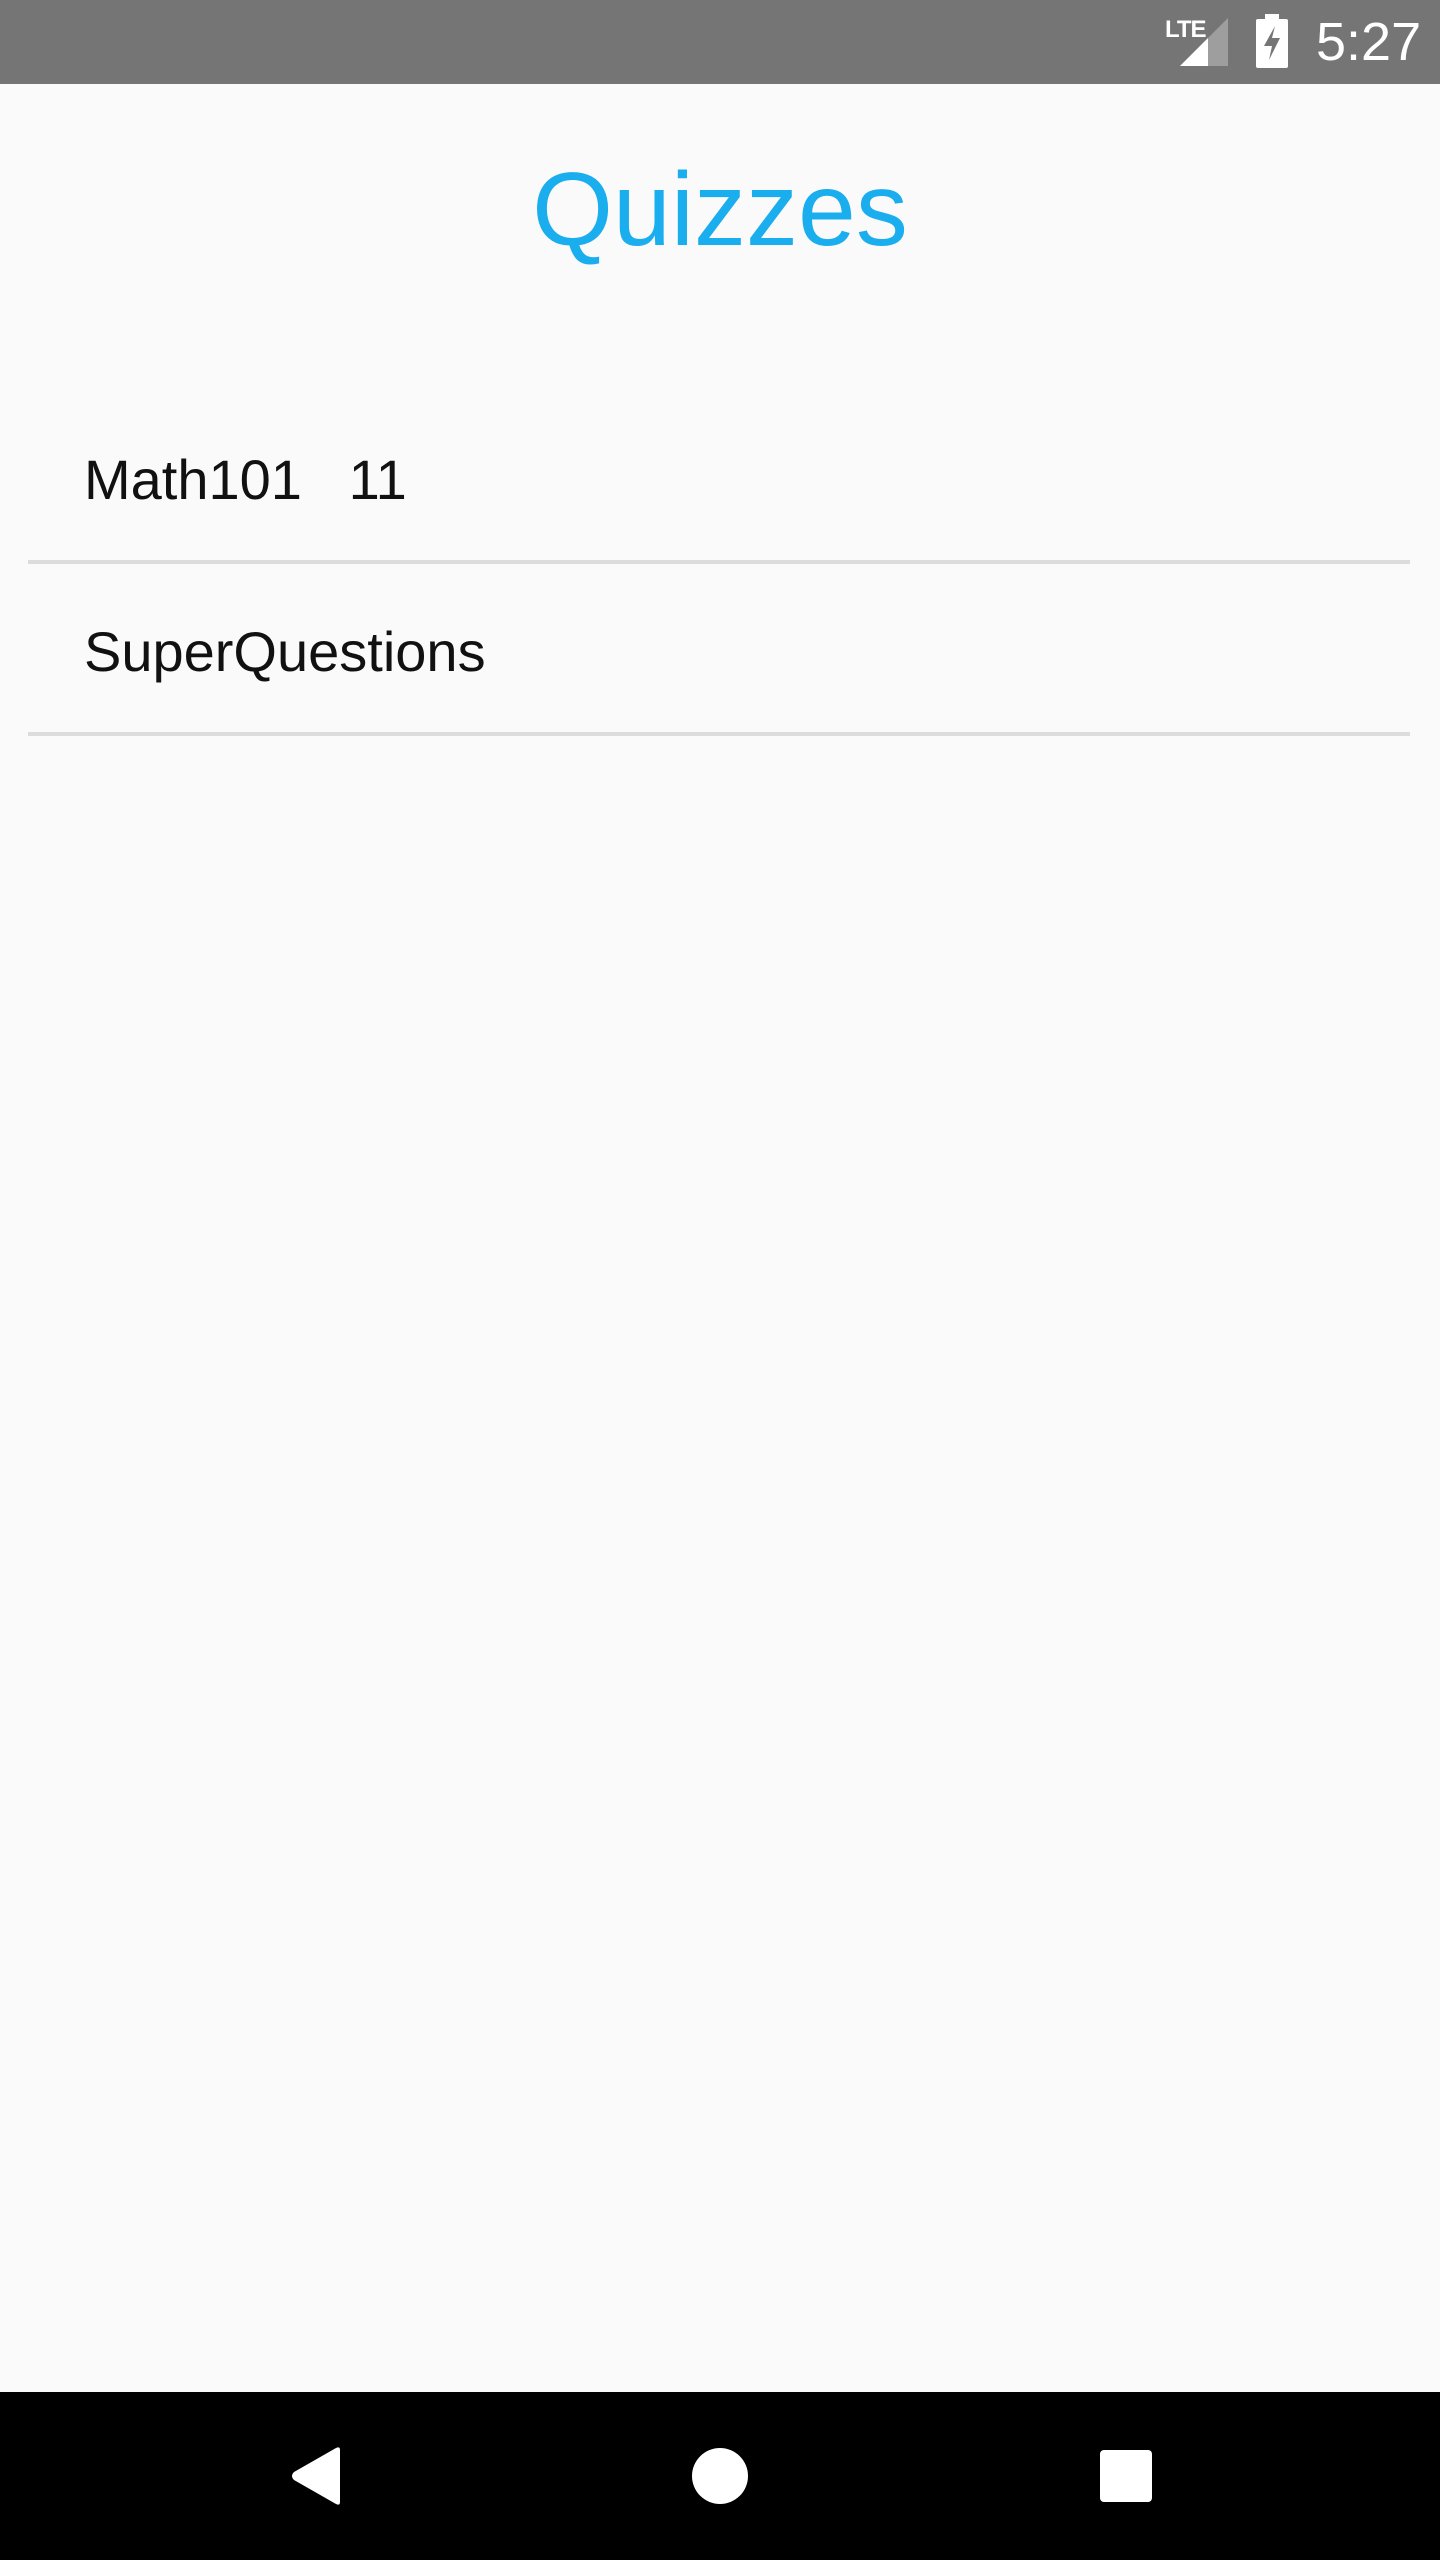  What do you see at coordinates (1204, 42) in the screenshot?
I see `signal-icon` at bounding box center [1204, 42].